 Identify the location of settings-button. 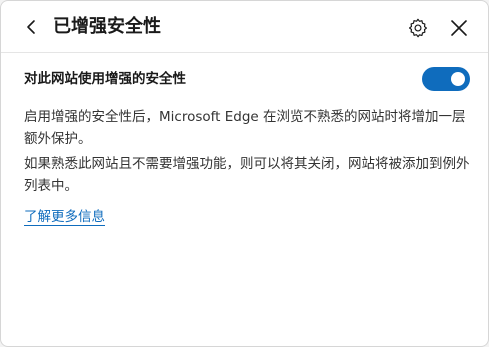
(418, 28).